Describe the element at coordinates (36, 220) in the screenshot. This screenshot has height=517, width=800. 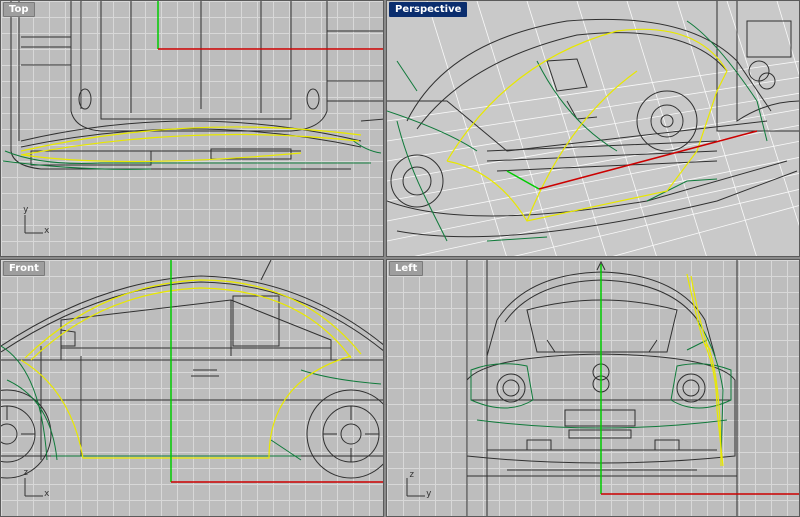
I see `axis-indicator-top: y x` at that location.